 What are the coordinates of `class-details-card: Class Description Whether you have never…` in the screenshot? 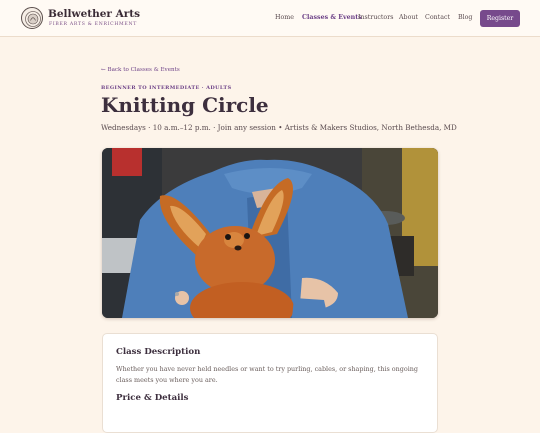 It's located at (270, 383).